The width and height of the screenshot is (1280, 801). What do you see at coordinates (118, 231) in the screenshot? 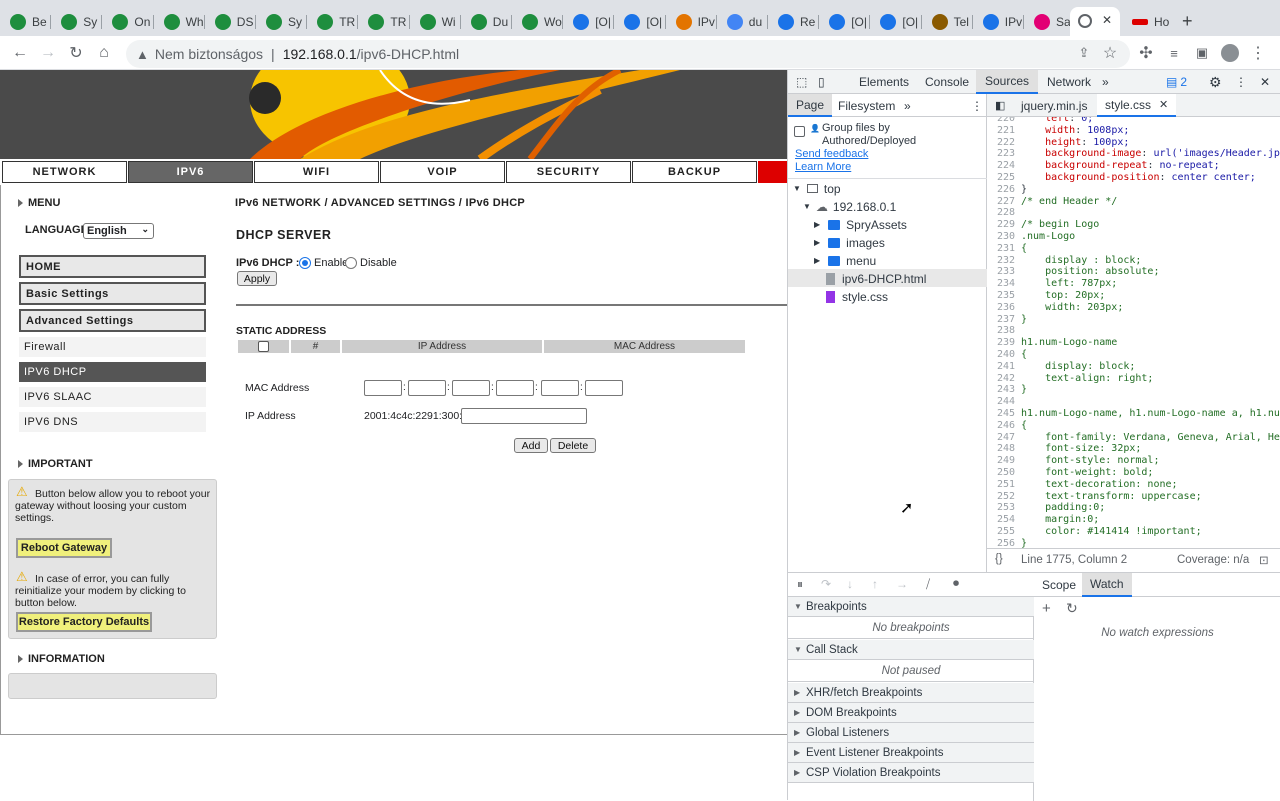
I see `language-select: English ⌄` at bounding box center [118, 231].